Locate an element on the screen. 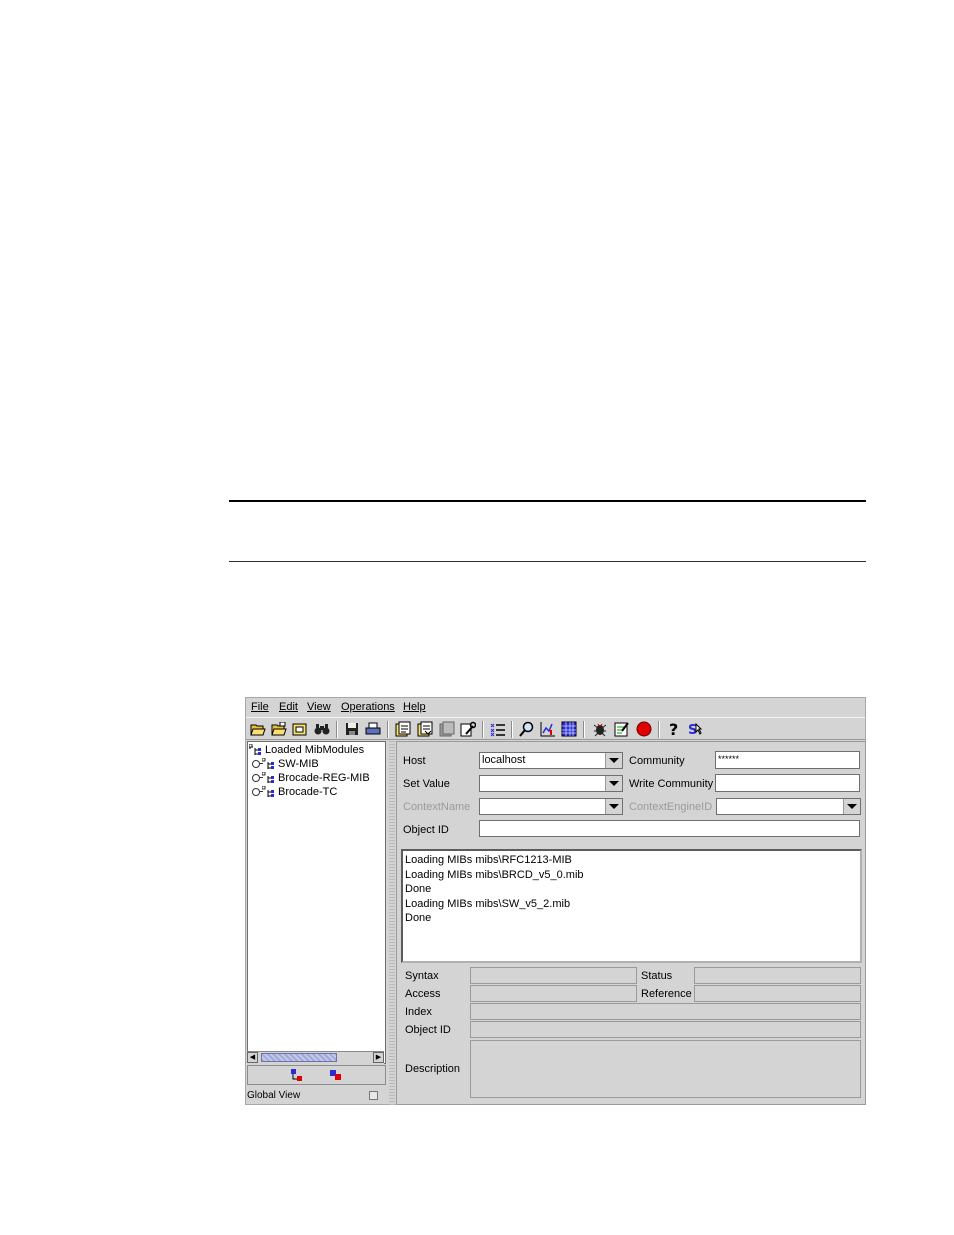 This screenshot has height=1235, width=954. graph-search-icon is located at coordinates (527, 729).